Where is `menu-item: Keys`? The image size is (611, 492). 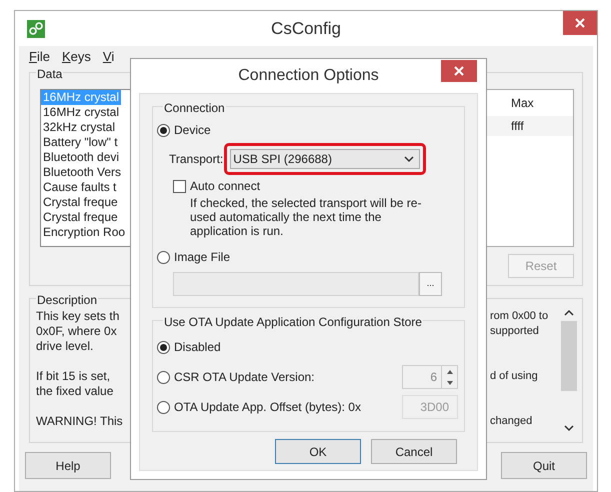 menu-item: Keys is located at coordinates (76, 57).